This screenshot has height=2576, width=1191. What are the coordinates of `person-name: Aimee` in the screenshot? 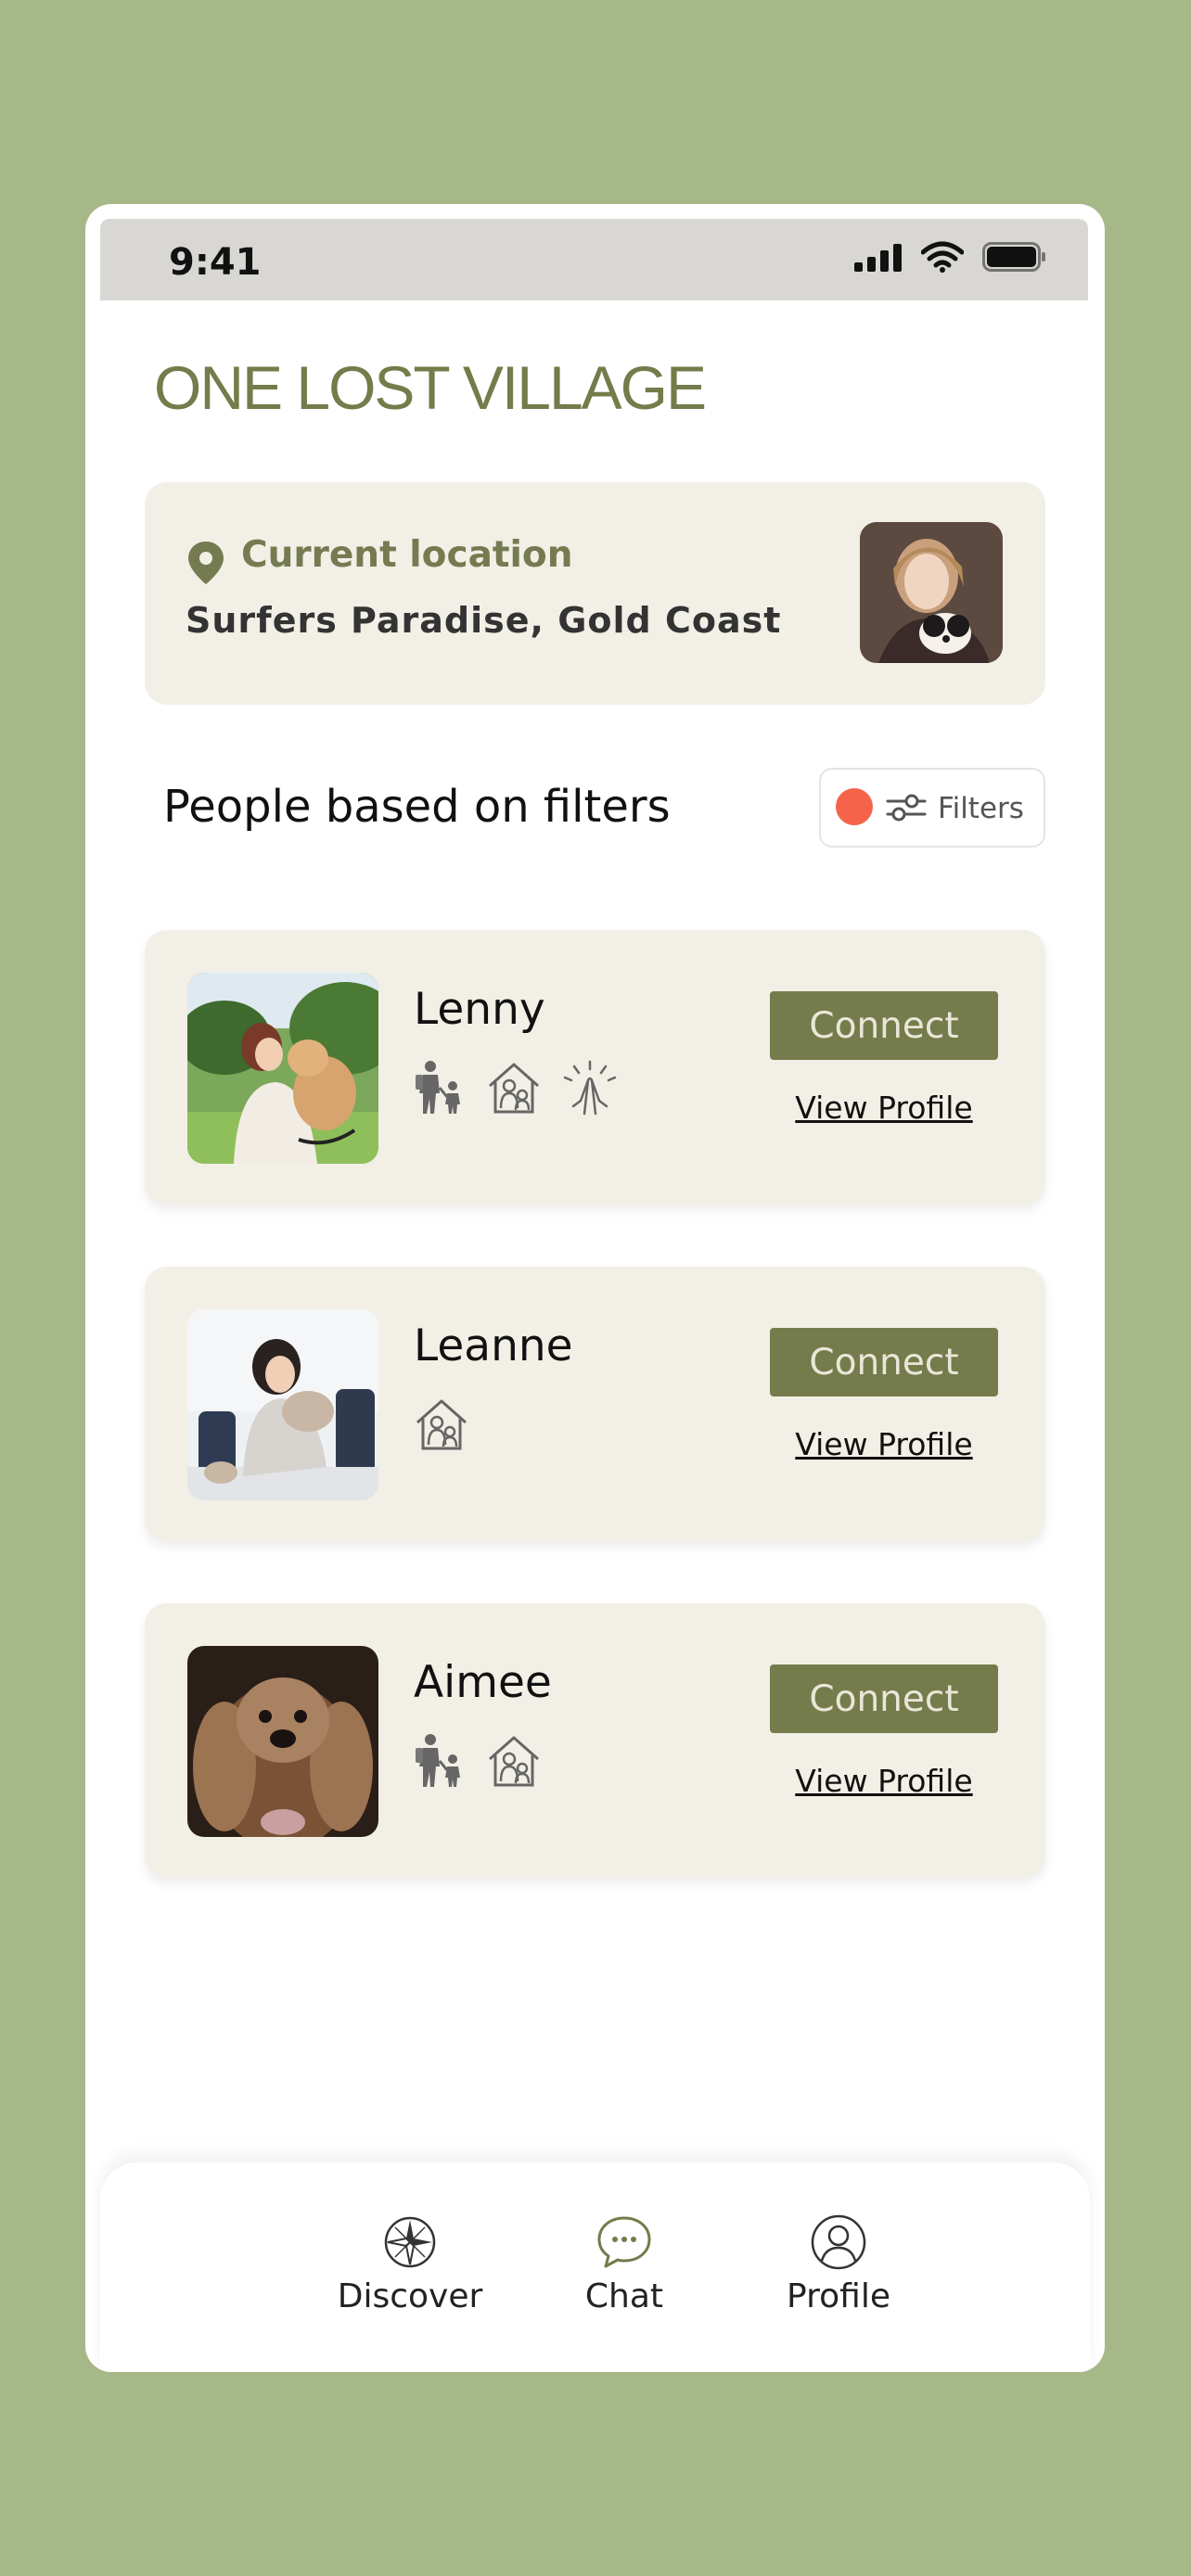 It's located at (483, 1682).